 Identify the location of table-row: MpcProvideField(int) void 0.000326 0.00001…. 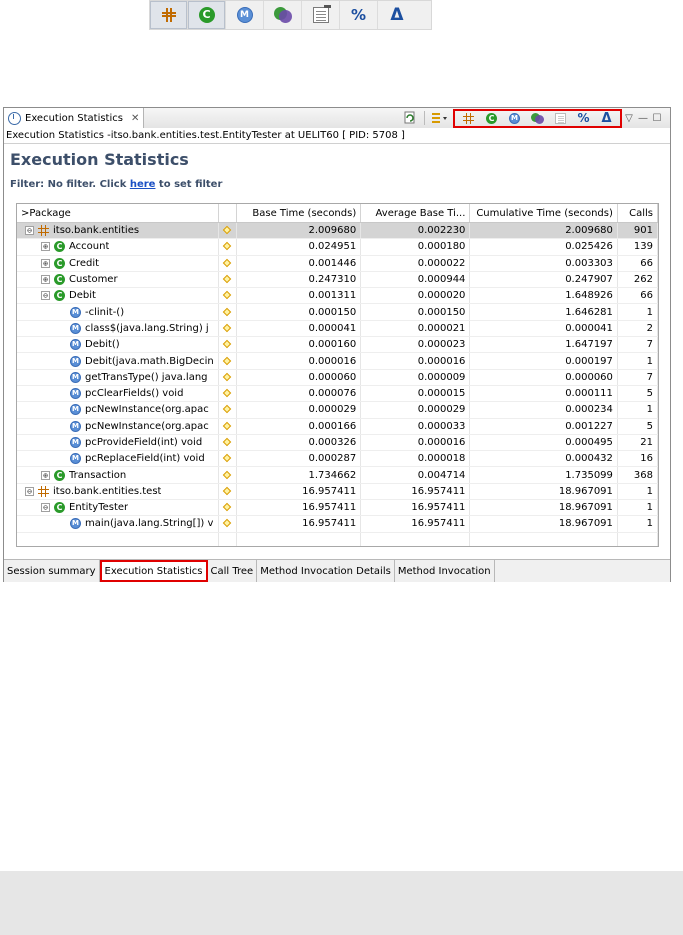
(337, 443).